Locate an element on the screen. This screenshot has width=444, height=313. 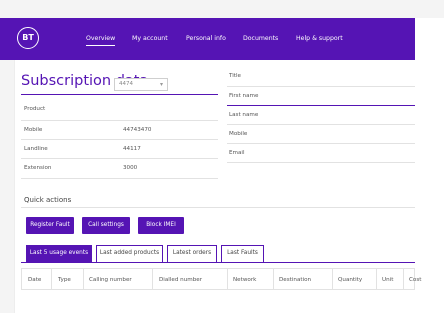
tab-underline is located at coordinates (218, 262).